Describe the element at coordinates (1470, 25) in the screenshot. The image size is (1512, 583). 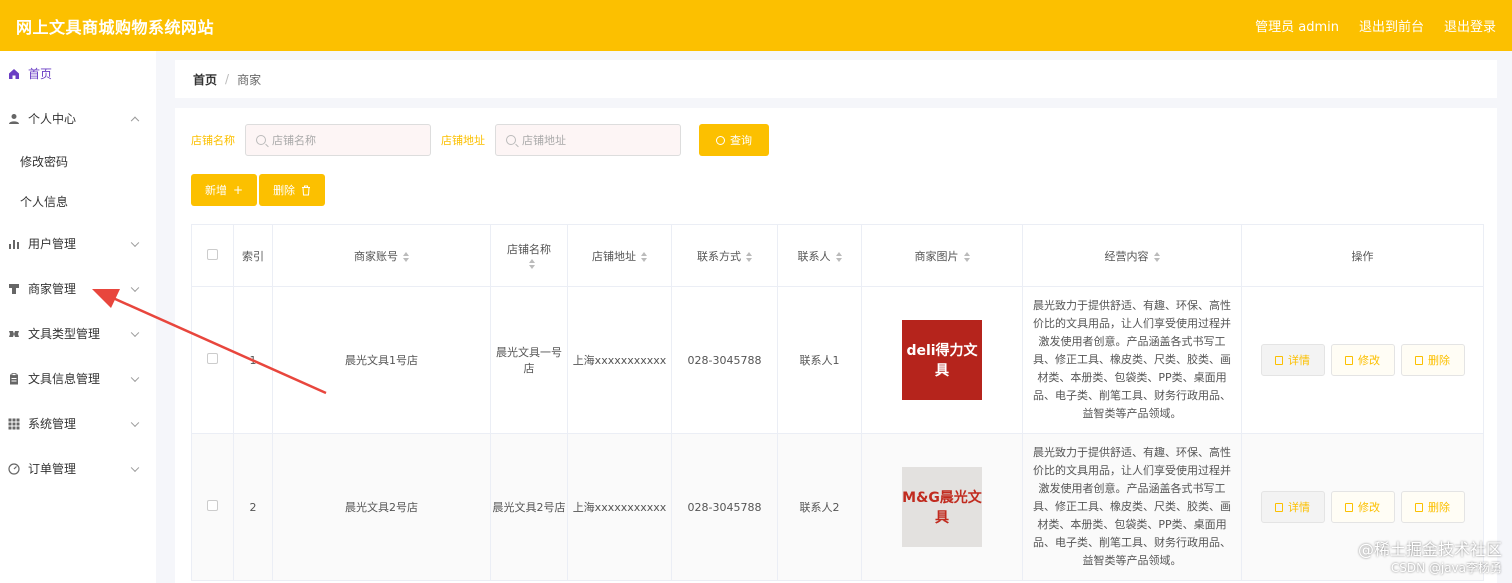
I see `logout-link: 退出登录` at that location.